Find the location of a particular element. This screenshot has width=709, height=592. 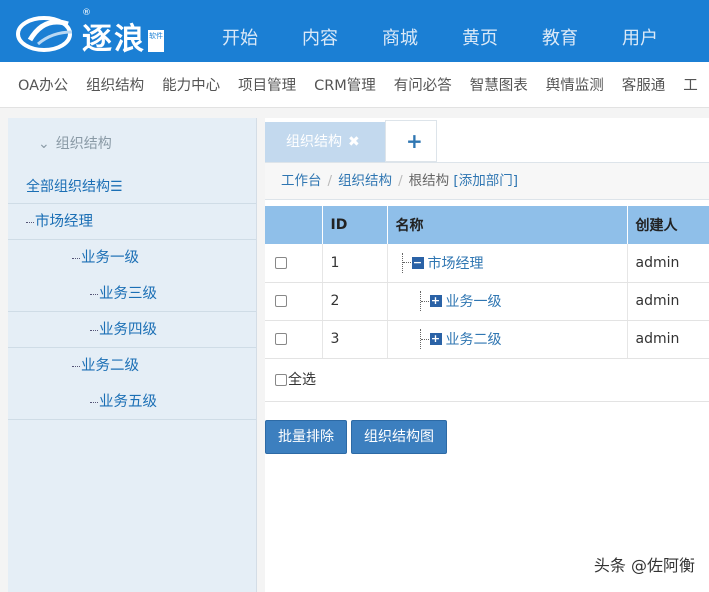

tree-node-level-5: 业务五级 is located at coordinates (132, 402).